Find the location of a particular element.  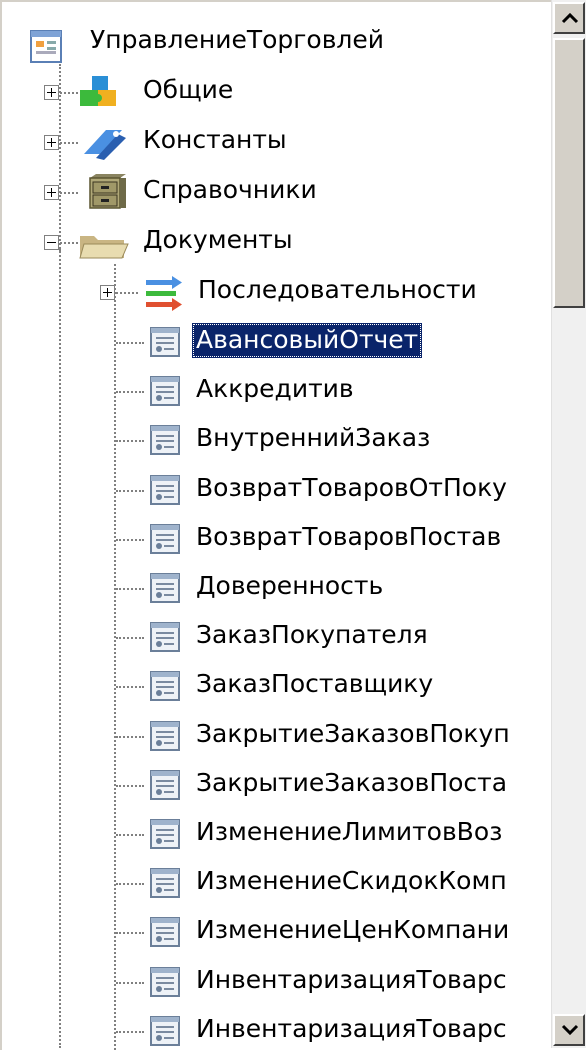

chevron-down-icon is located at coordinates (570, 1030).